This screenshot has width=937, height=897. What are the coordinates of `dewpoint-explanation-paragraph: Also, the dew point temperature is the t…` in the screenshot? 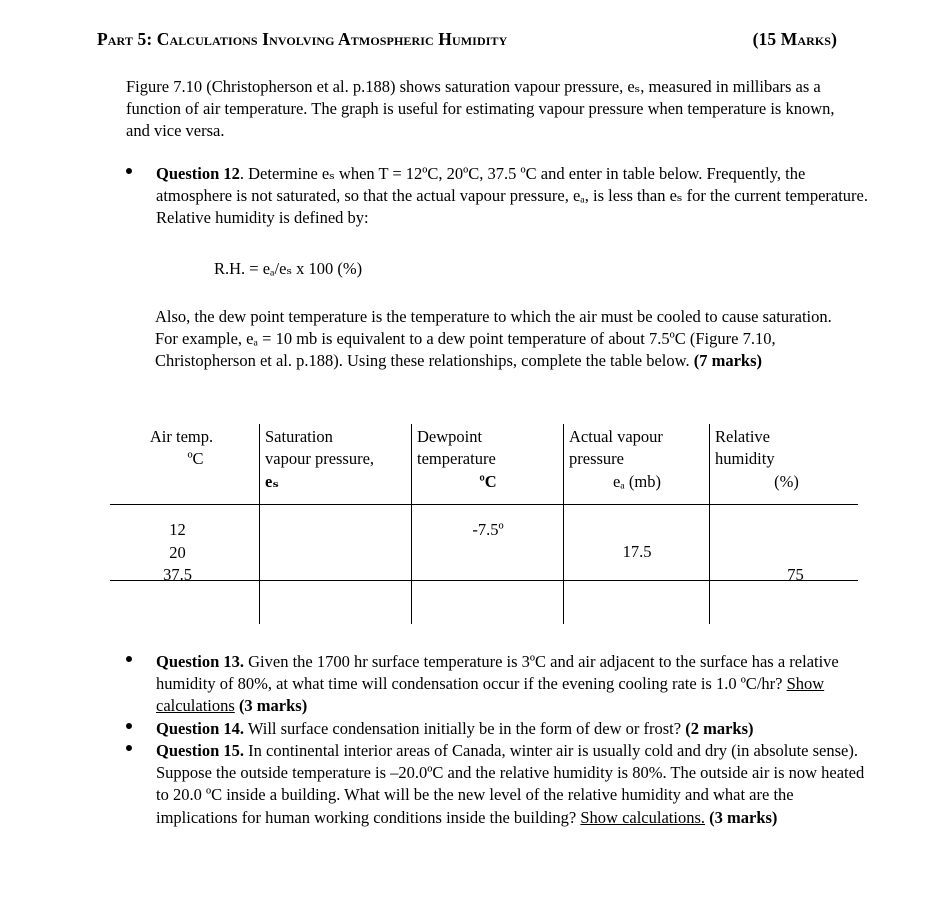 It's located at (500, 339).